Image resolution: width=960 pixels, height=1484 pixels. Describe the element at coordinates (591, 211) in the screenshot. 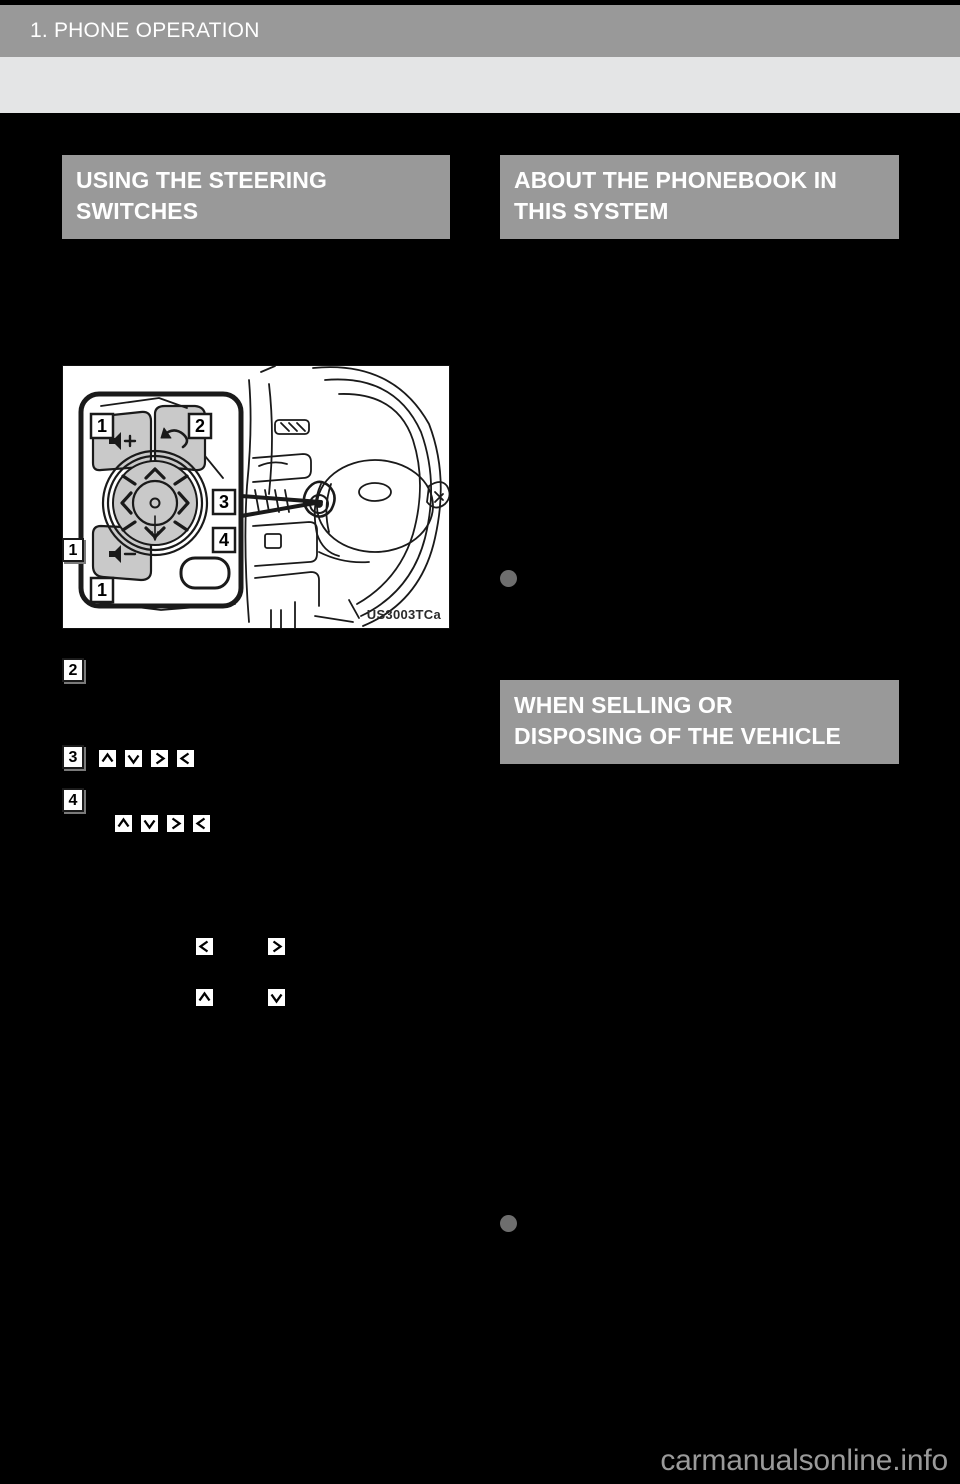

I see `section-heading-line-2: THIS SYSTEM` at that location.